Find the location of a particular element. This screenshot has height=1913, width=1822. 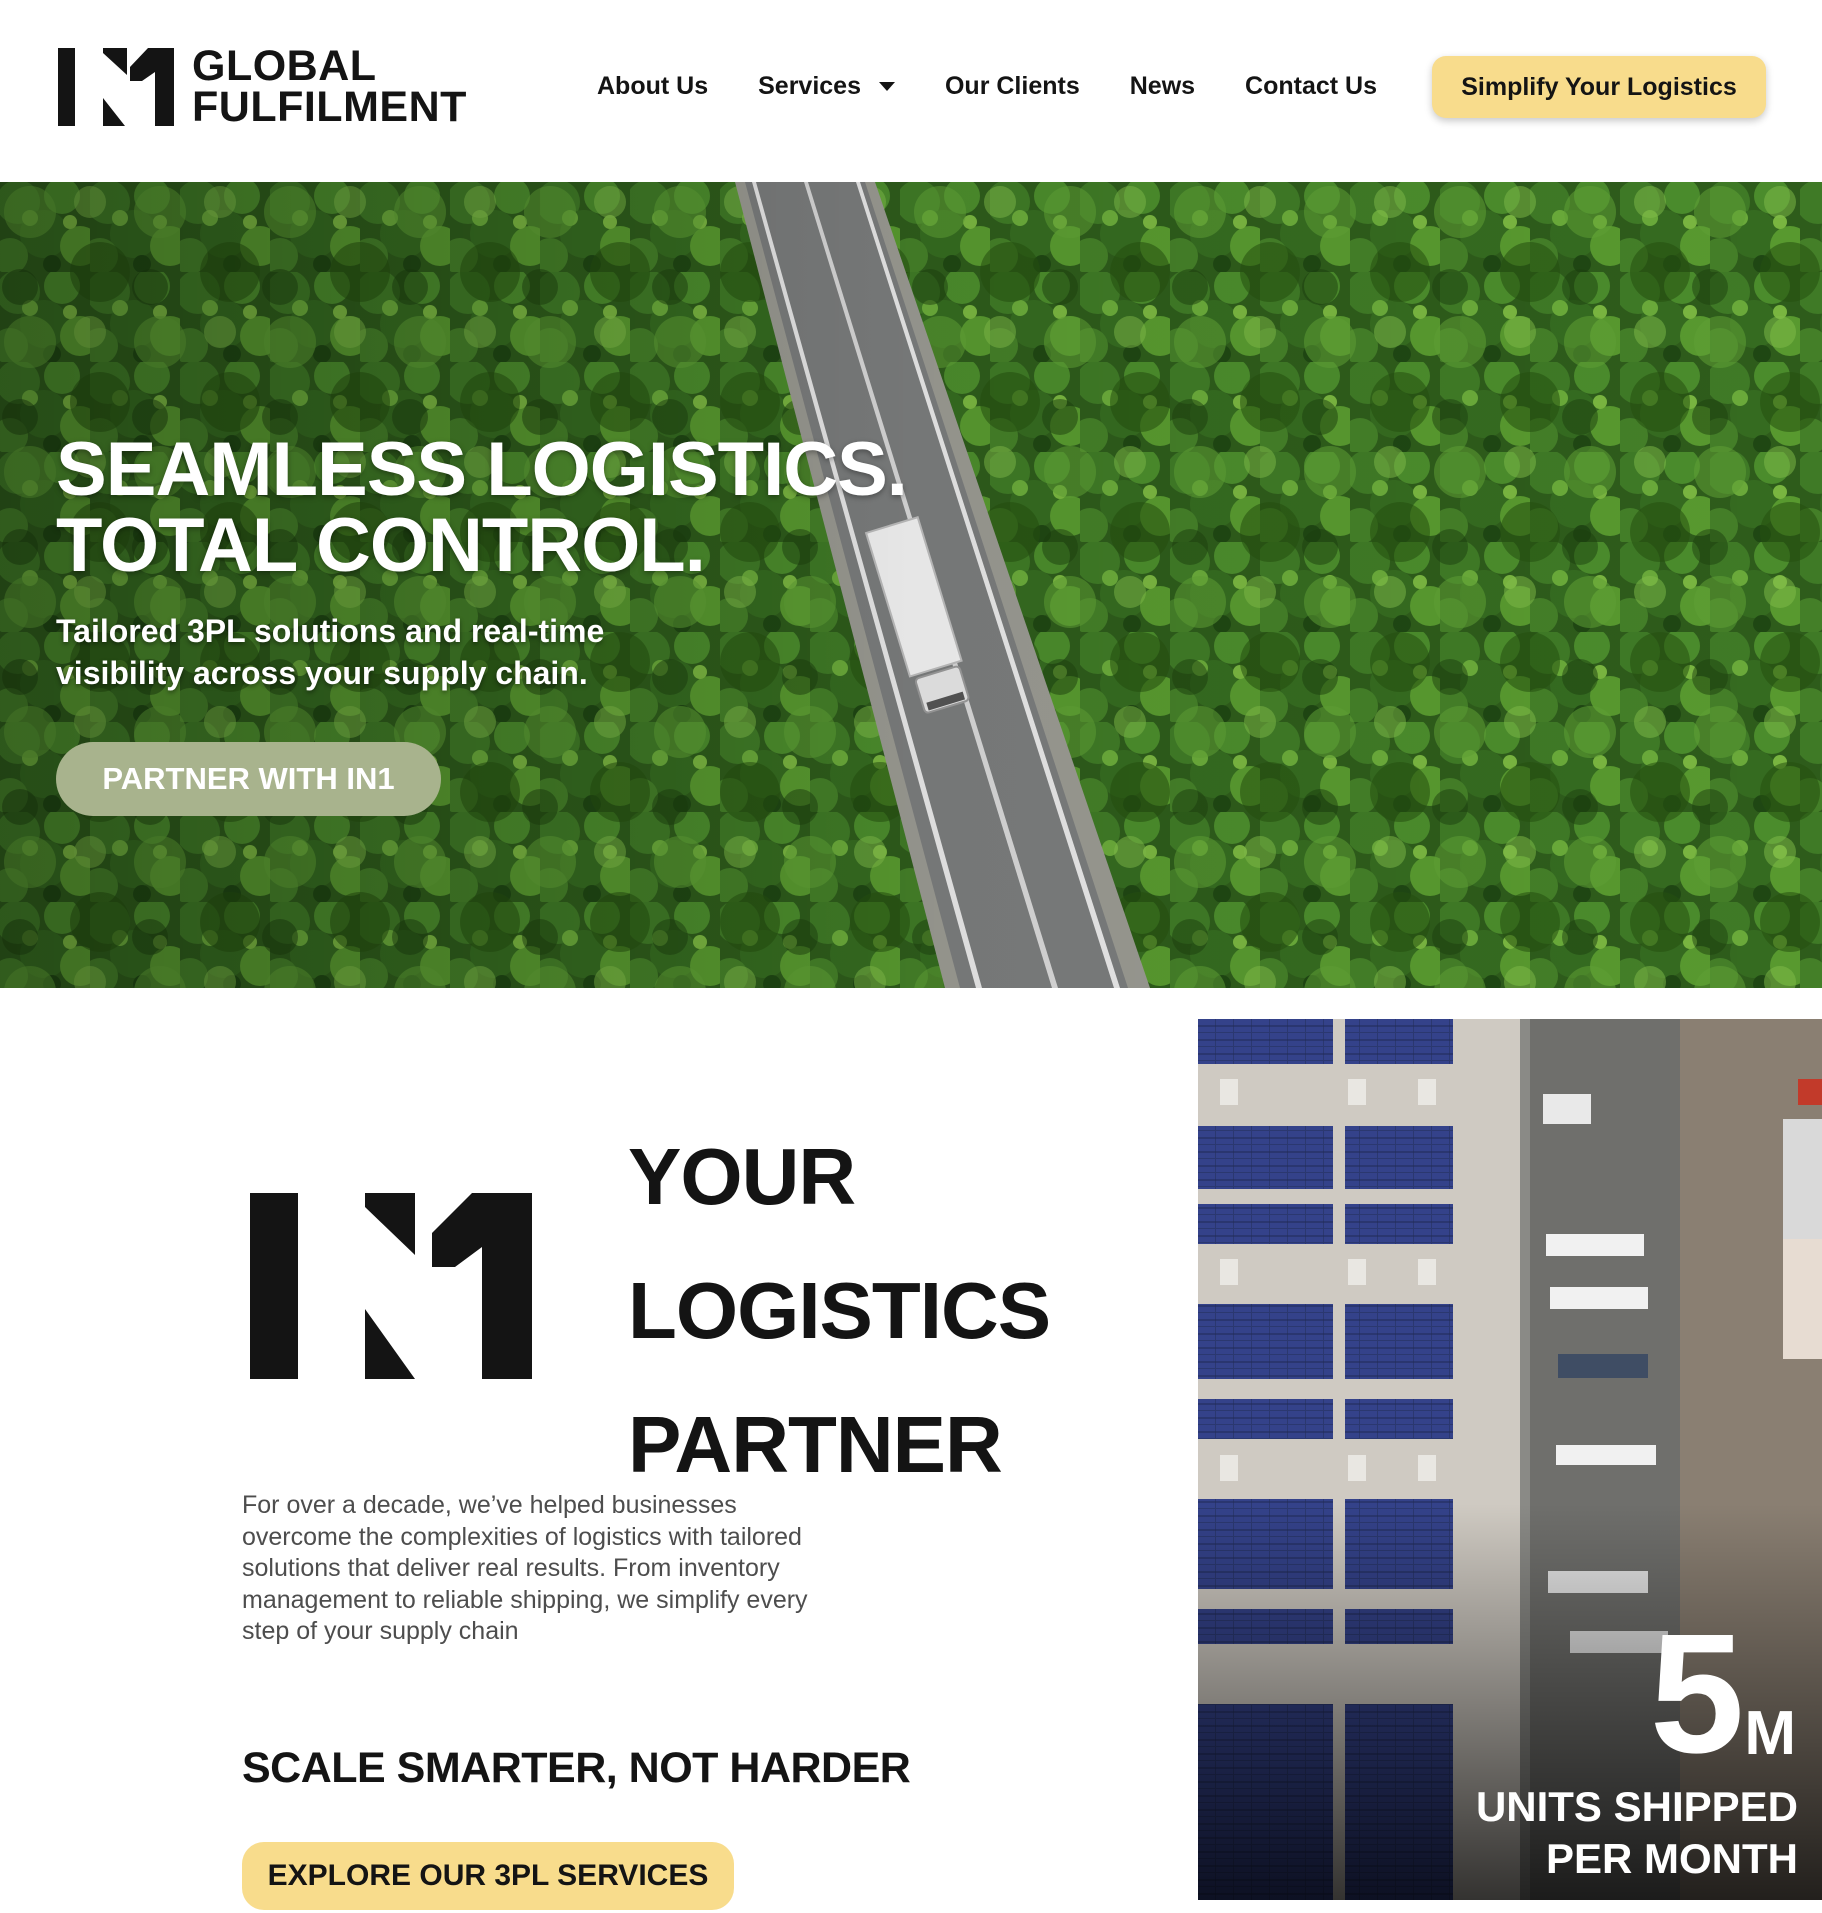

nav-contact-us: Contact Us is located at coordinates (1311, 86).